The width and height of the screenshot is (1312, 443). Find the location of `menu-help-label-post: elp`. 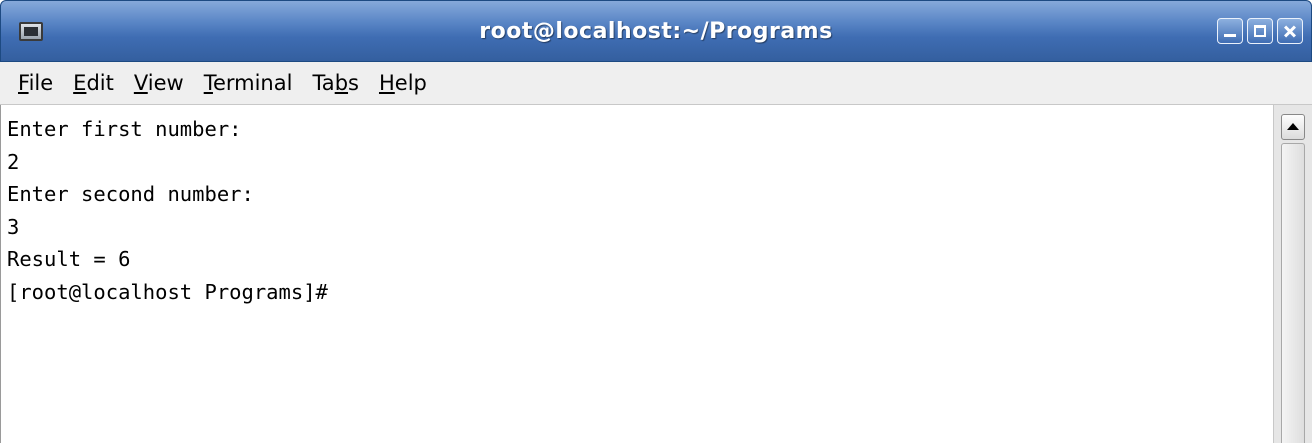

menu-help-label-post: elp is located at coordinates (410, 83).